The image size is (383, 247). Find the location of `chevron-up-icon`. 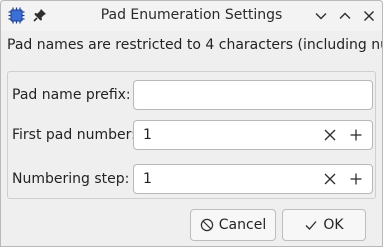

chevron-up-icon is located at coordinates (345, 16).